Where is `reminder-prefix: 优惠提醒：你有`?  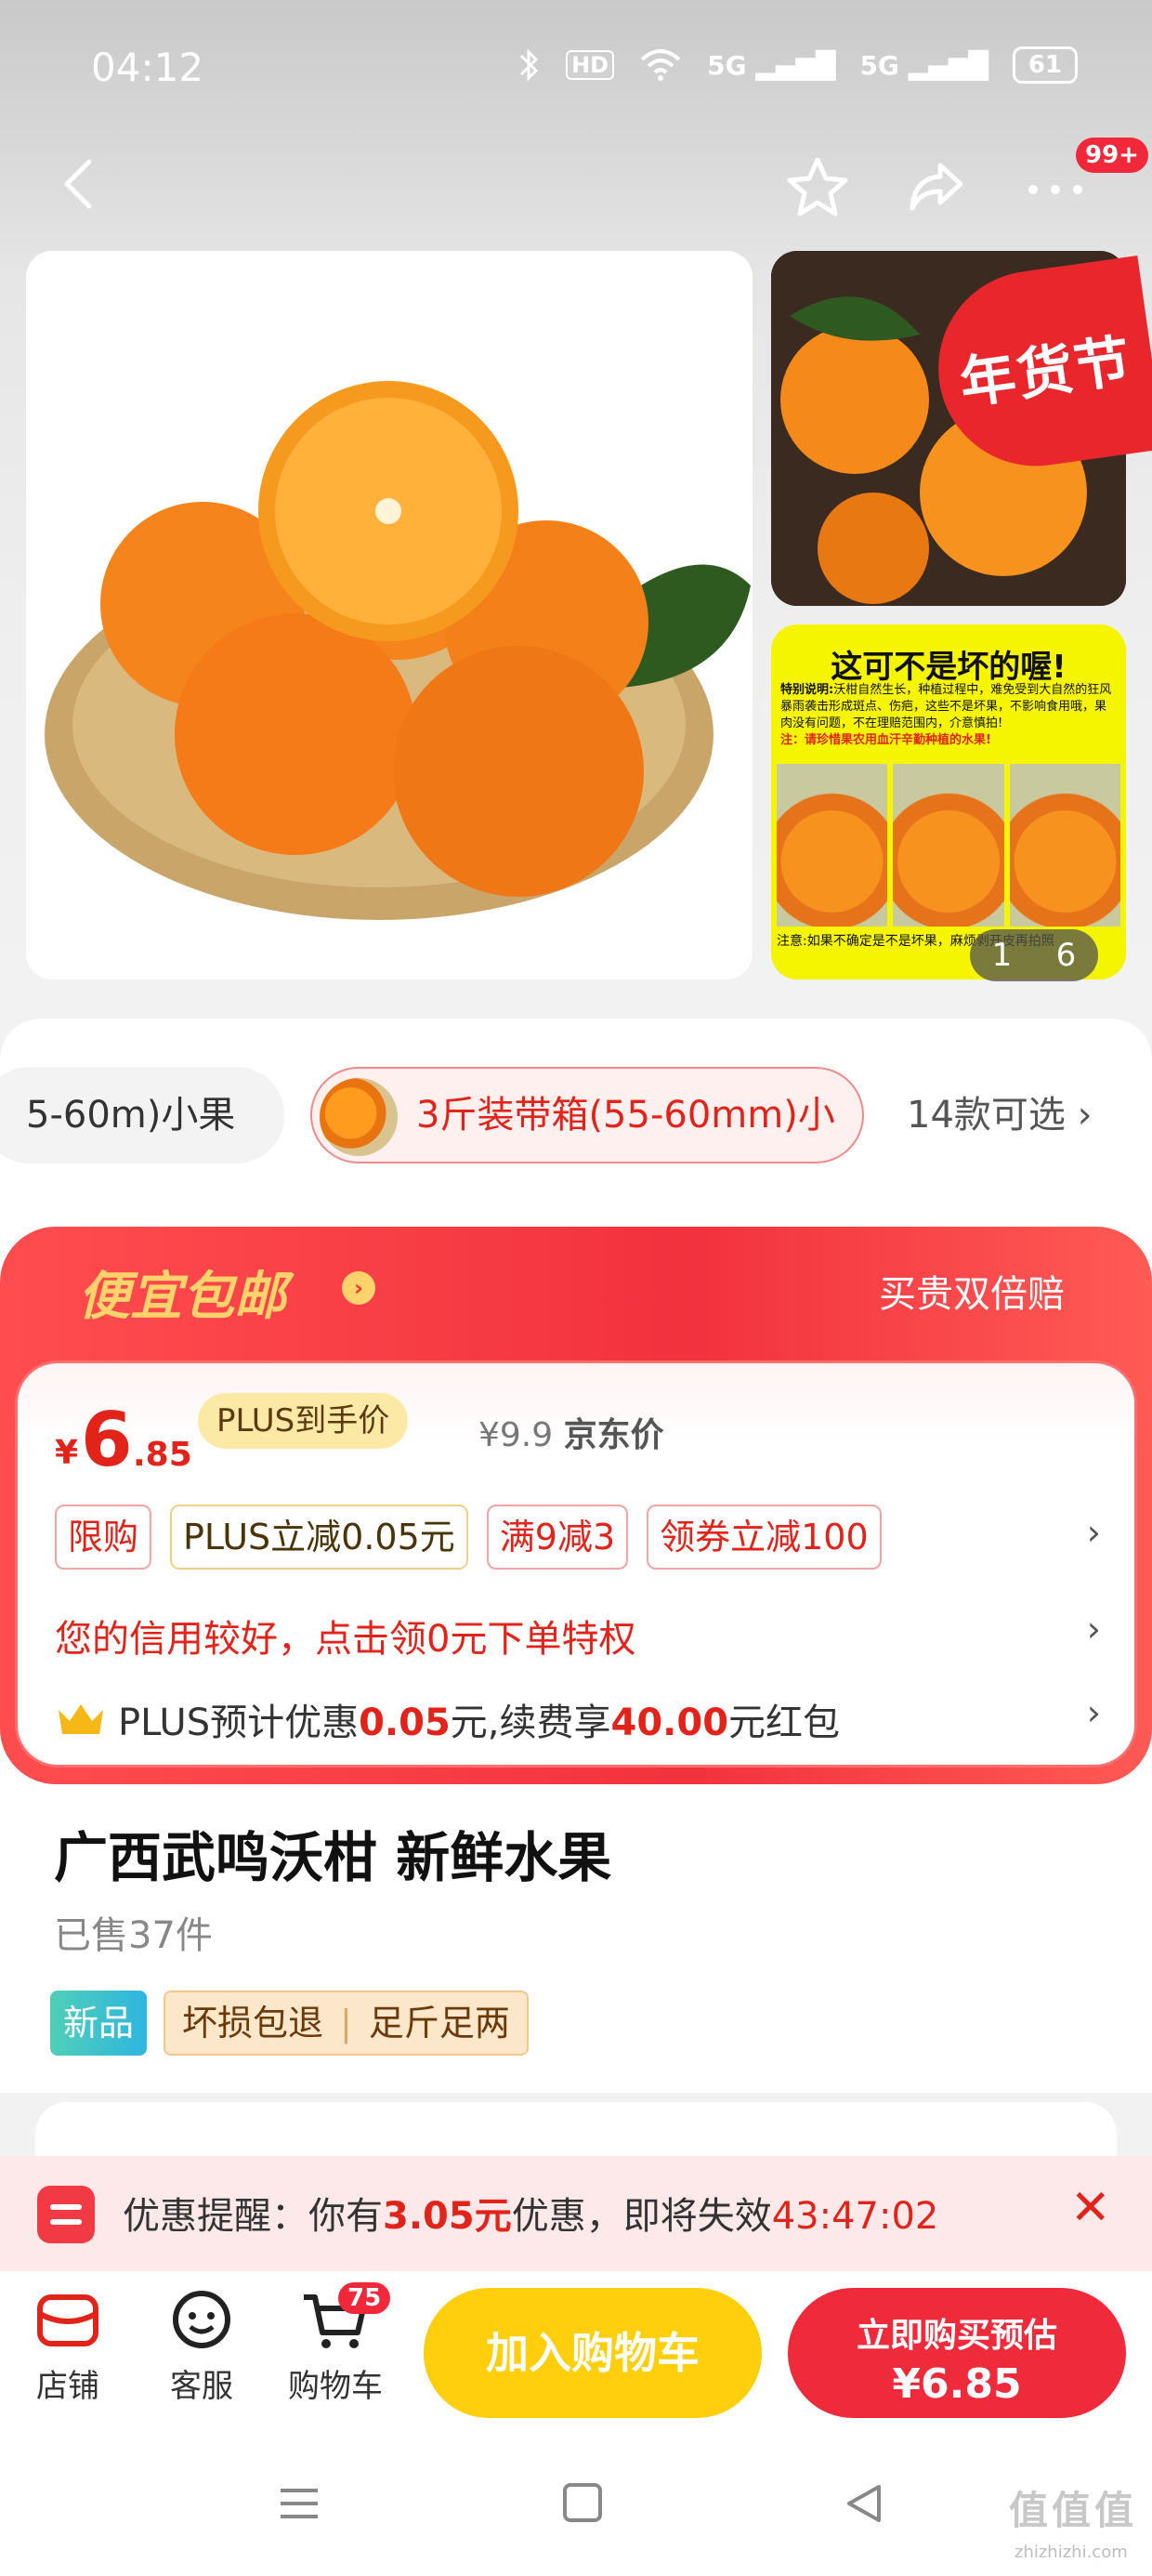
reminder-prefix: 优惠提醒：你有 is located at coordinates (253, 2216).